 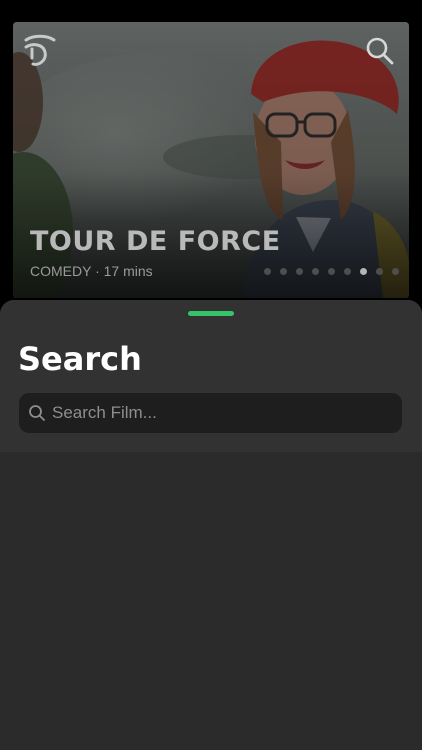 I want to click on search-icon, so click(x=380, y=51).